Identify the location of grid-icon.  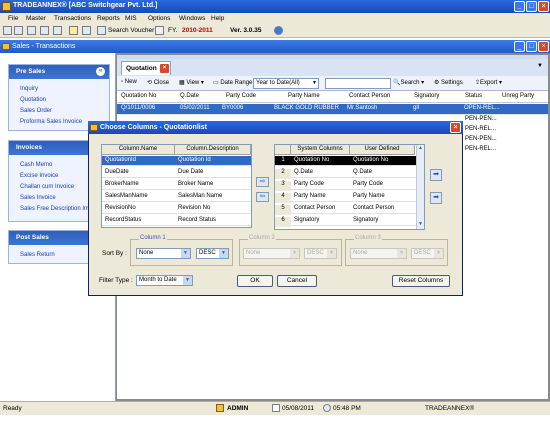
(31, 30).